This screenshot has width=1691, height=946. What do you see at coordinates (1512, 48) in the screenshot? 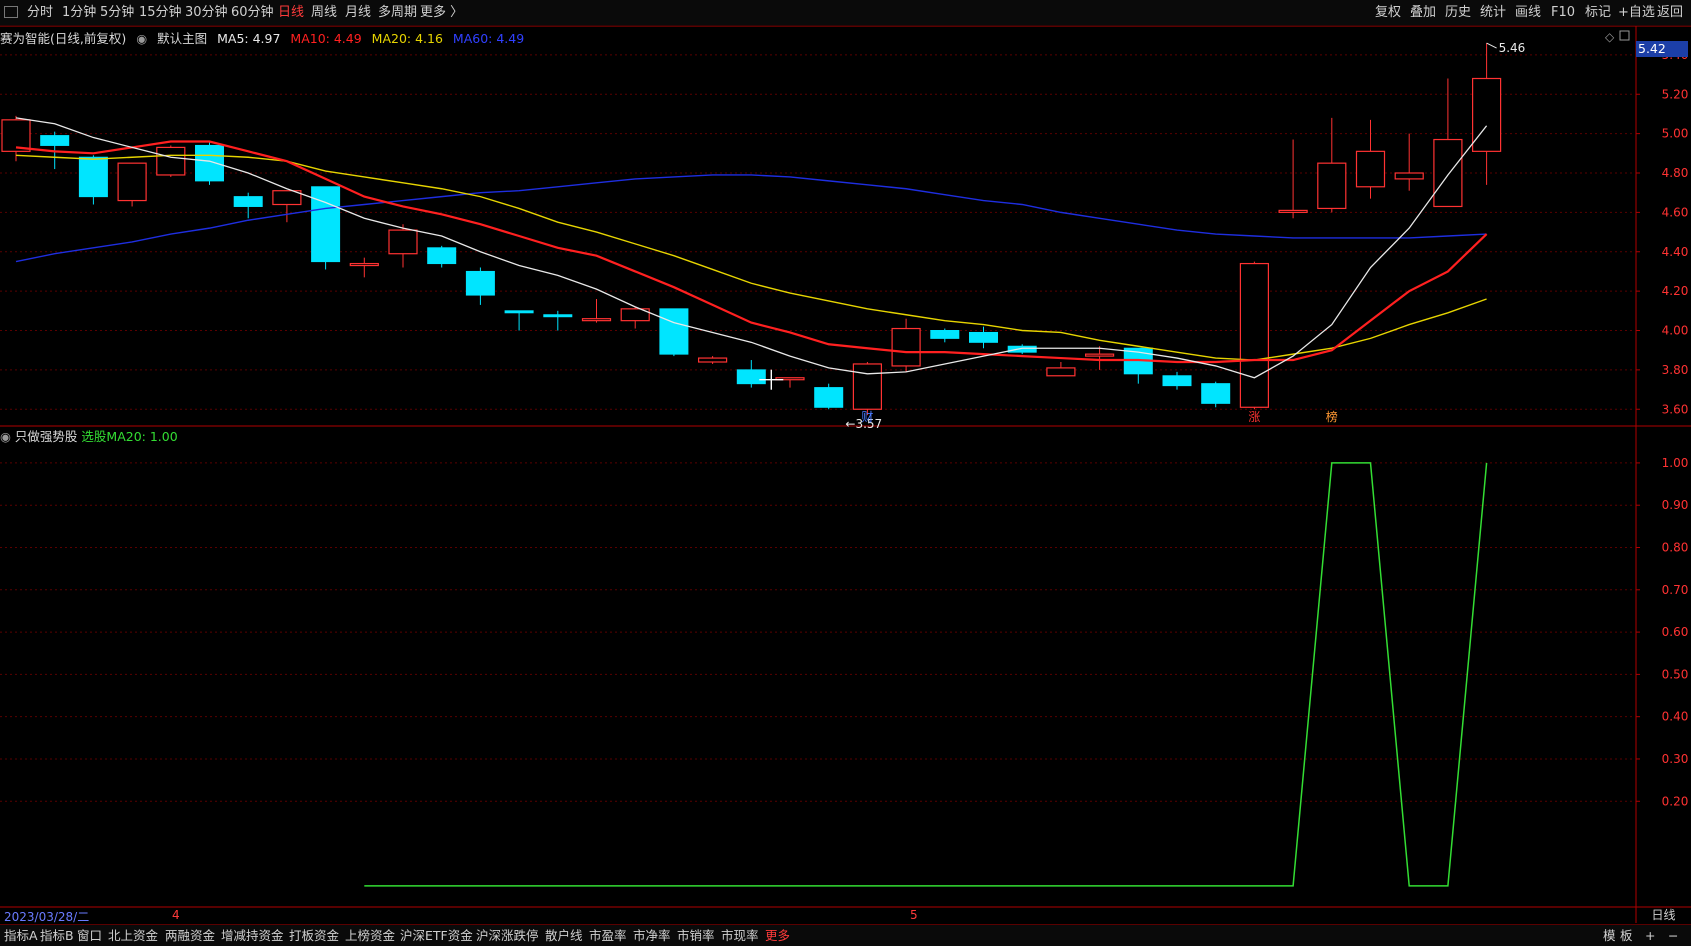
I see `high-price-label: 5.46` at bounding box center [1512, 48].